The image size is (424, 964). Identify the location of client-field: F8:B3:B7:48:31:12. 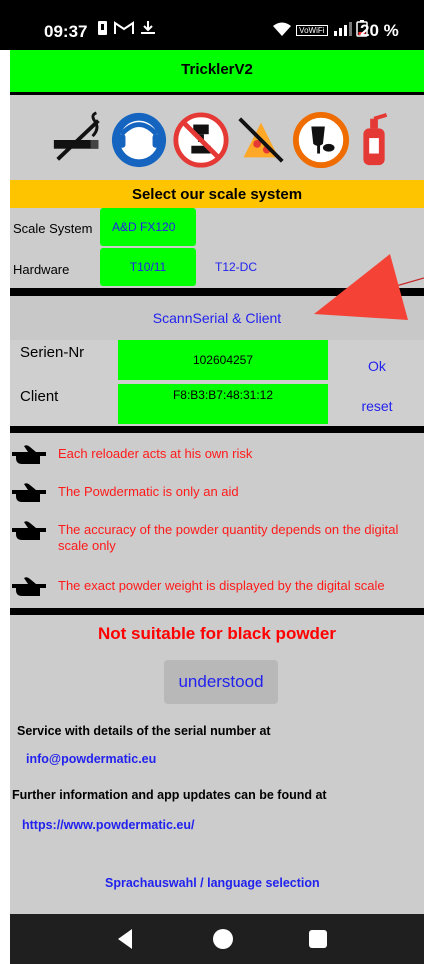
(223, 404).